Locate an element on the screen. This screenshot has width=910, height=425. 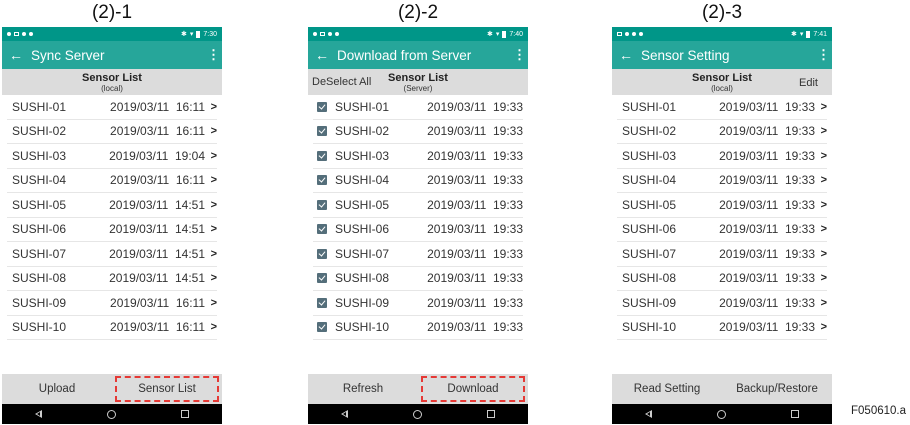
sensor-name: SUSHI-08 is located at coordinates (362, 278).